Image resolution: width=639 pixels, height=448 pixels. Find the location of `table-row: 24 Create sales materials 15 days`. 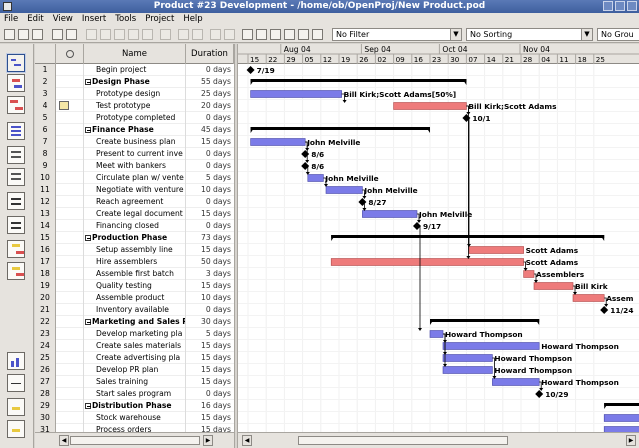

table-row: 24 Create sales materials 15 days is located at coordinates (134, 346).